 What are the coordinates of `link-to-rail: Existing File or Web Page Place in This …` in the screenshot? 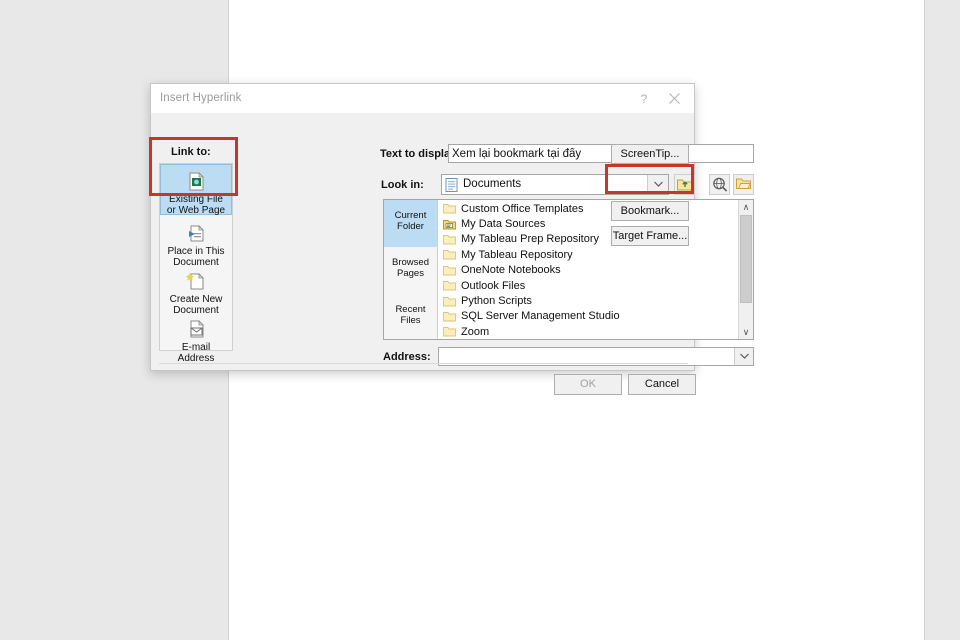 It's located at (196, 263).